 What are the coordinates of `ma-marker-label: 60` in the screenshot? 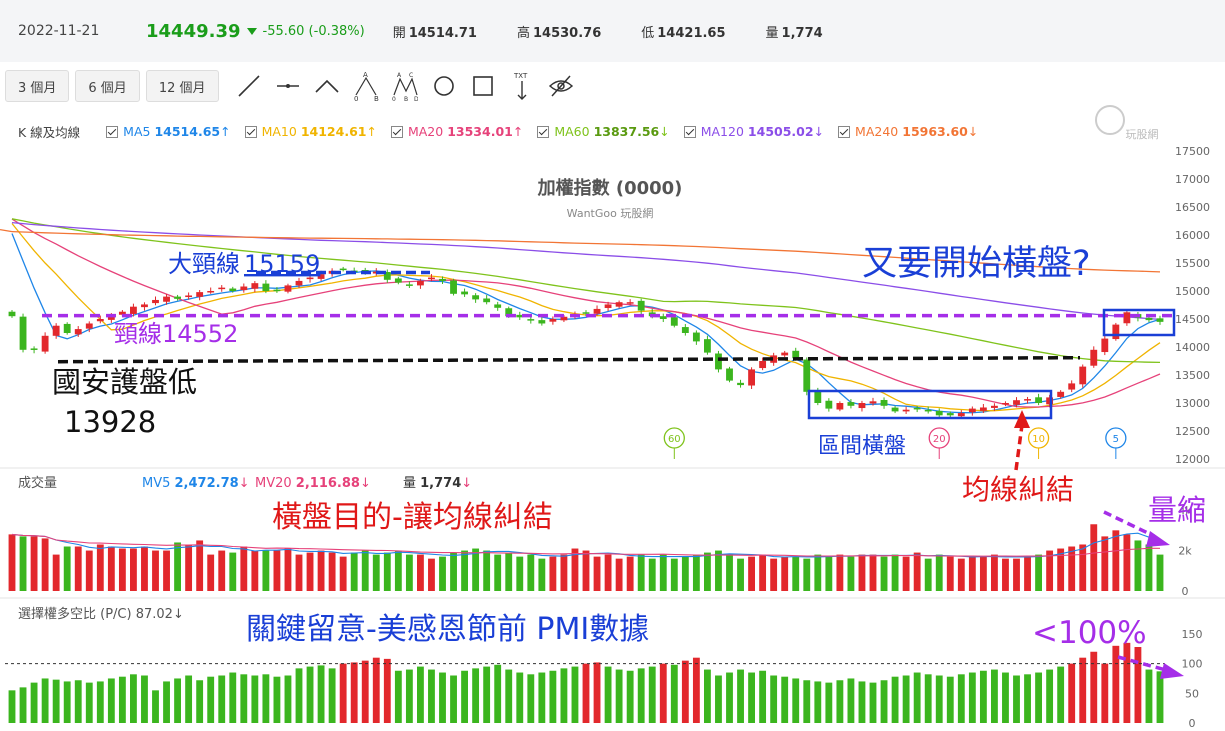 It's located at (674, 439).